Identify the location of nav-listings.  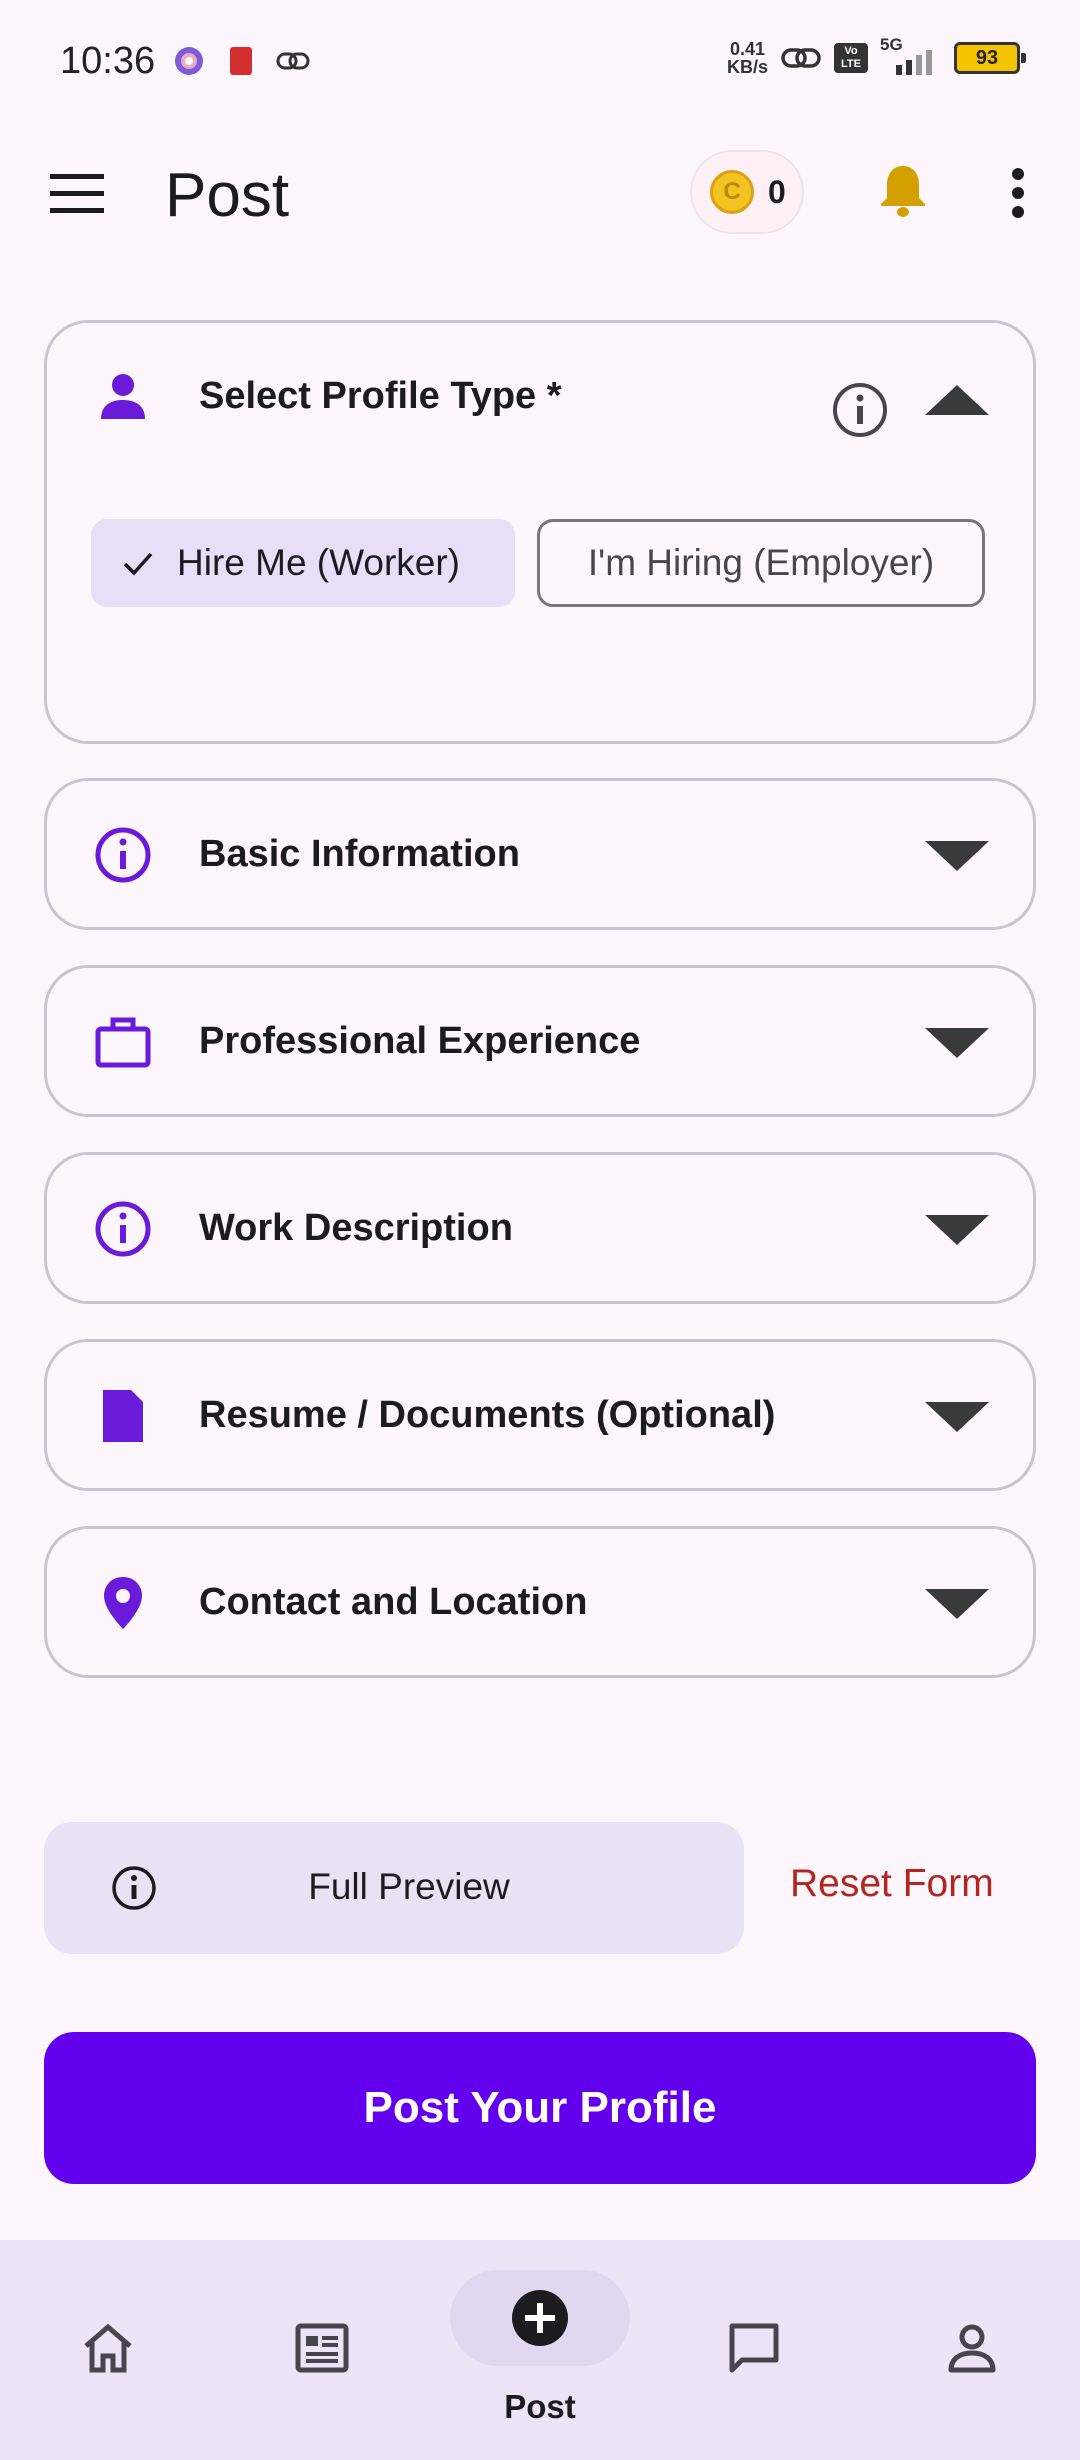
(324, 2350).